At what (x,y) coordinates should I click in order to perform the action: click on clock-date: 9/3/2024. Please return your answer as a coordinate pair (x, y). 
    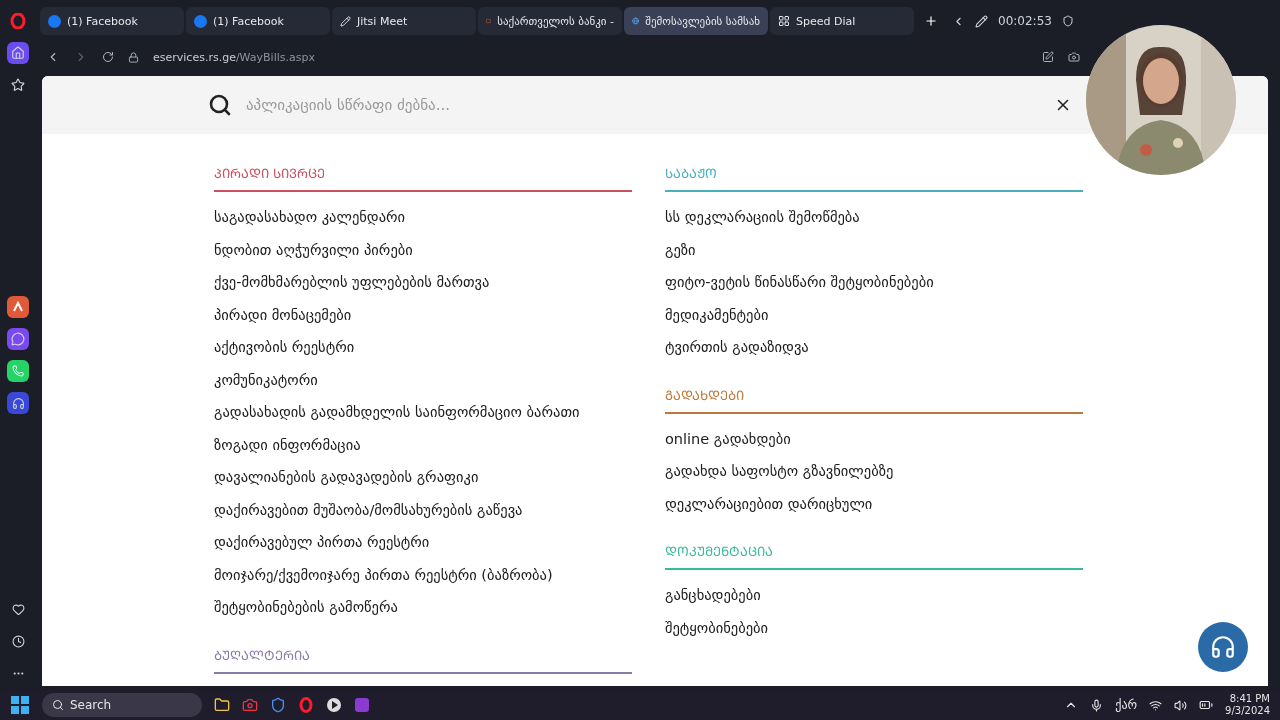
    Looking at the image, I should click on (1247, 711).